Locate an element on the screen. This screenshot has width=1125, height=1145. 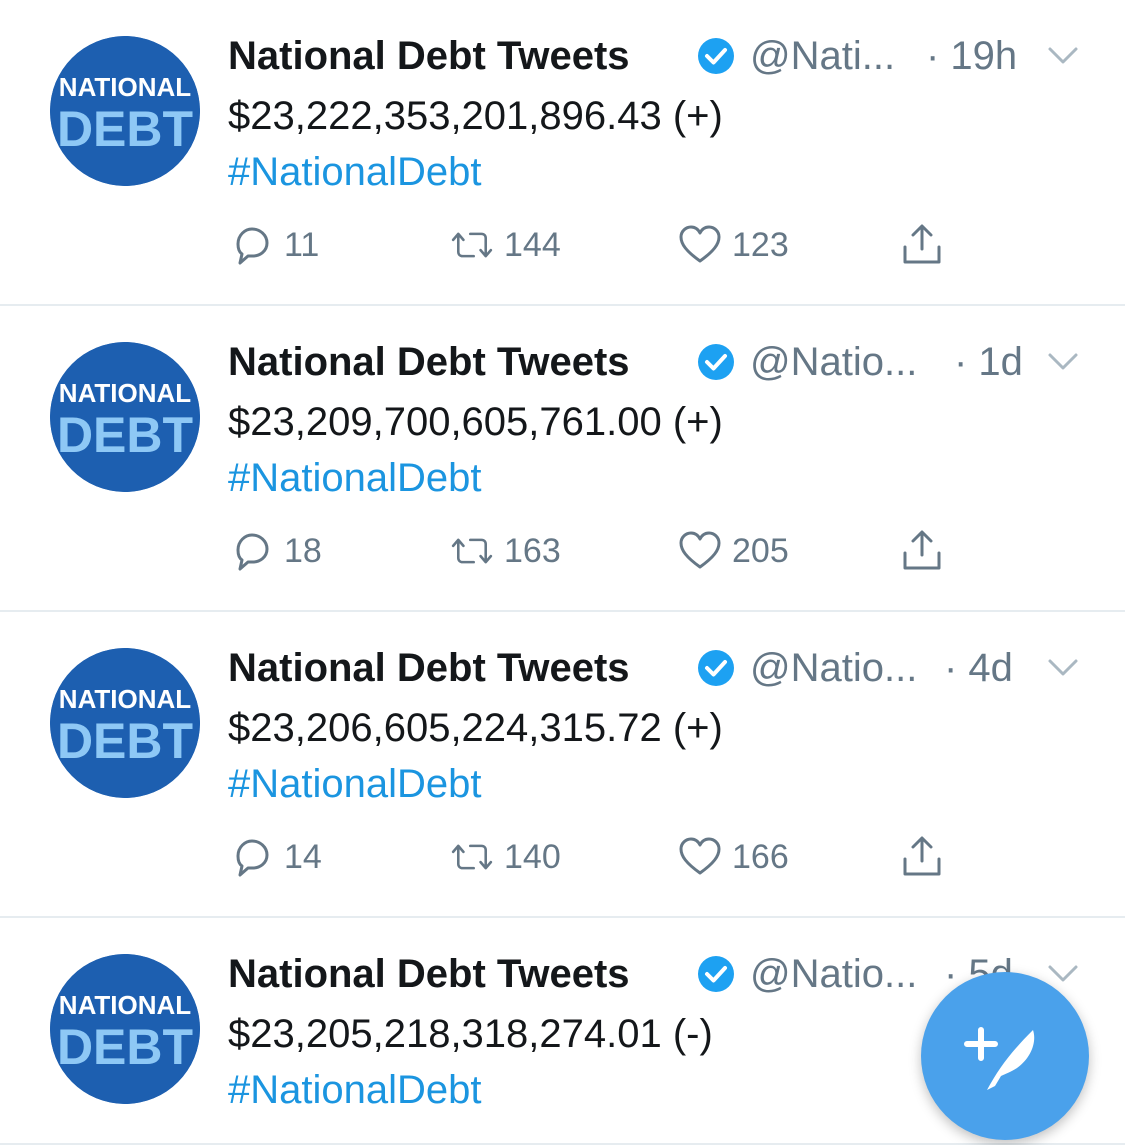
reply-button: 14 is located at coordinates (275, 857).